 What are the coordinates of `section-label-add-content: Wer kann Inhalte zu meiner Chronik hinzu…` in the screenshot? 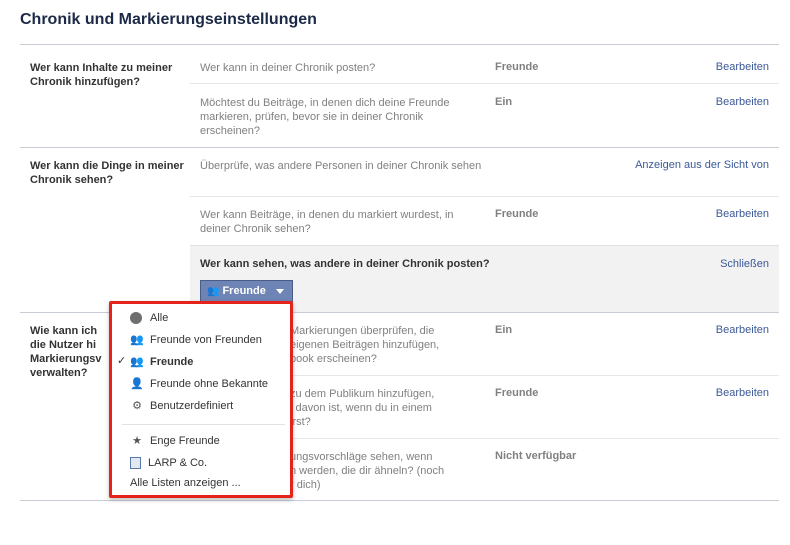 It's located at (101, 75).